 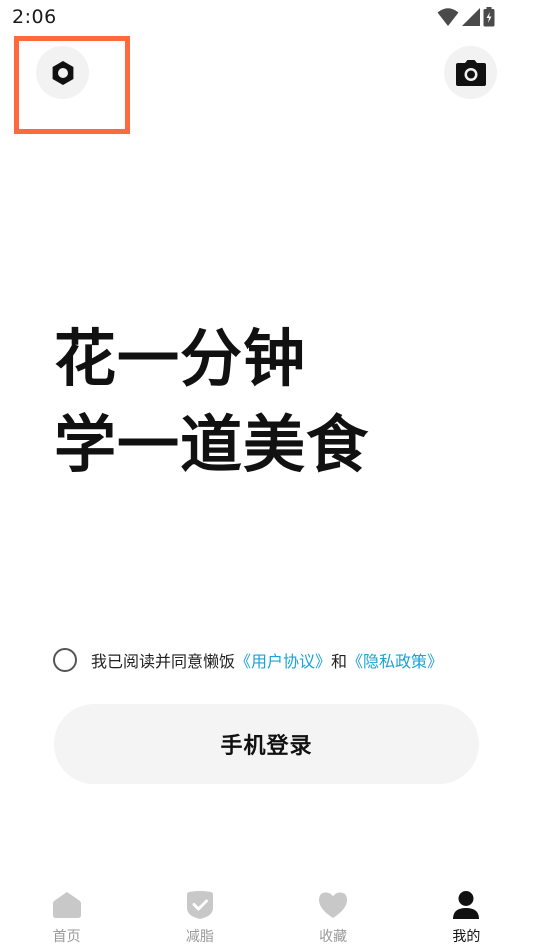 What do you see at coordinates (333, 937) in the screenshot?
I see `nav-label-favorites: 收藏` at bounding box center [333, 937].